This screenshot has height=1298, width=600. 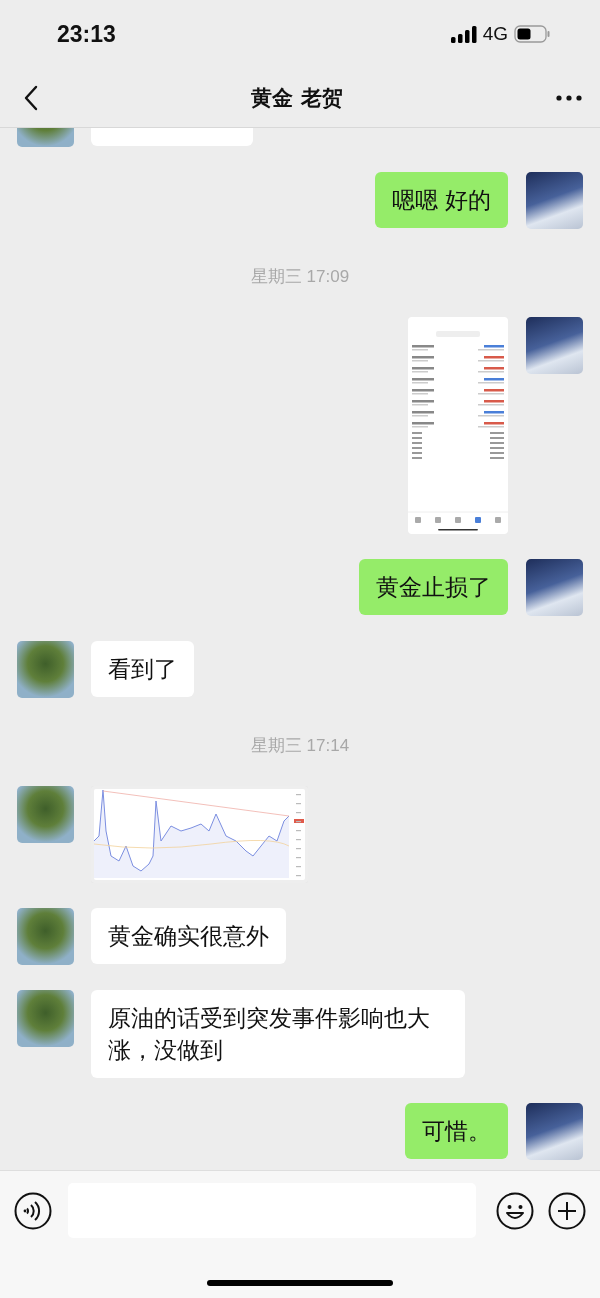 I want to click on message-bubble: 可惜。, so click(x=456, y=1131).